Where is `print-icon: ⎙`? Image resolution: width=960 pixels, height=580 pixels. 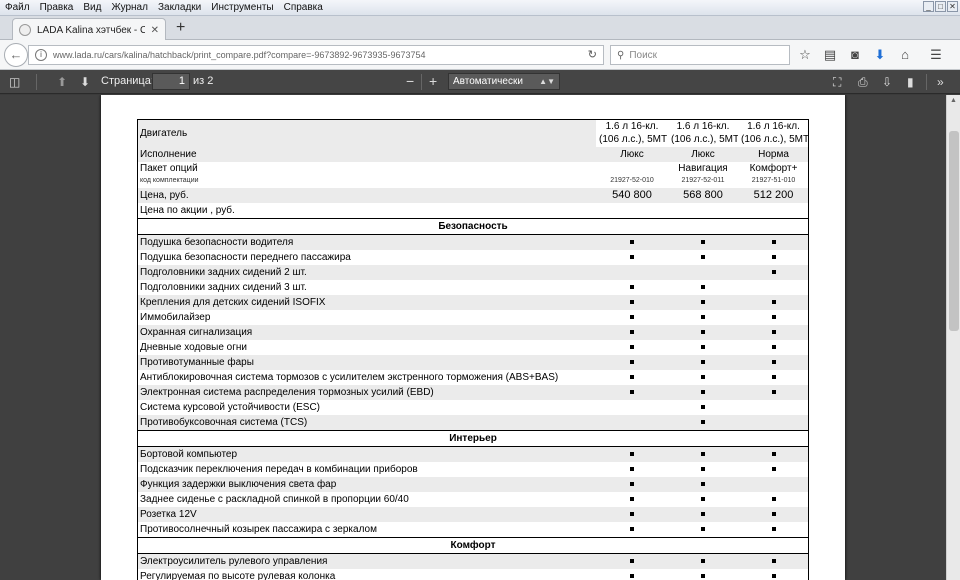
print-icon: ⎙ is located at coordinates (863, 82).